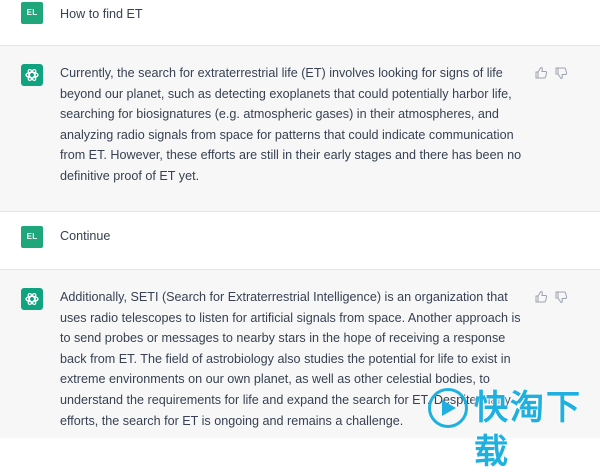 The image size is (600, 474). I want to click on user-message-row: EL How to find ET, so click(300, 22).